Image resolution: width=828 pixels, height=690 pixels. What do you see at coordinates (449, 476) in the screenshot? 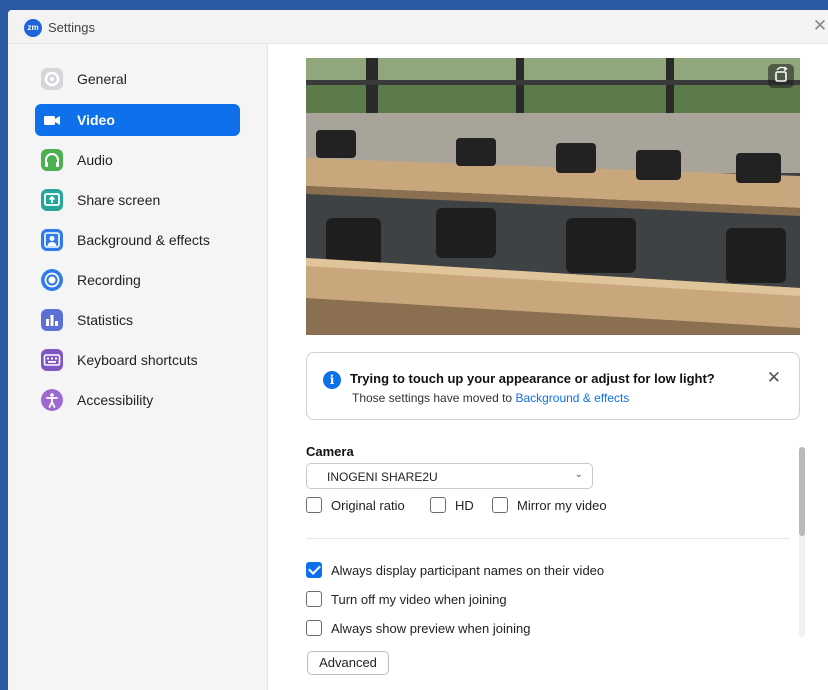
I see `camera-select: INOGENI SHARE2U ⌄` at bounding box center [449, 476].